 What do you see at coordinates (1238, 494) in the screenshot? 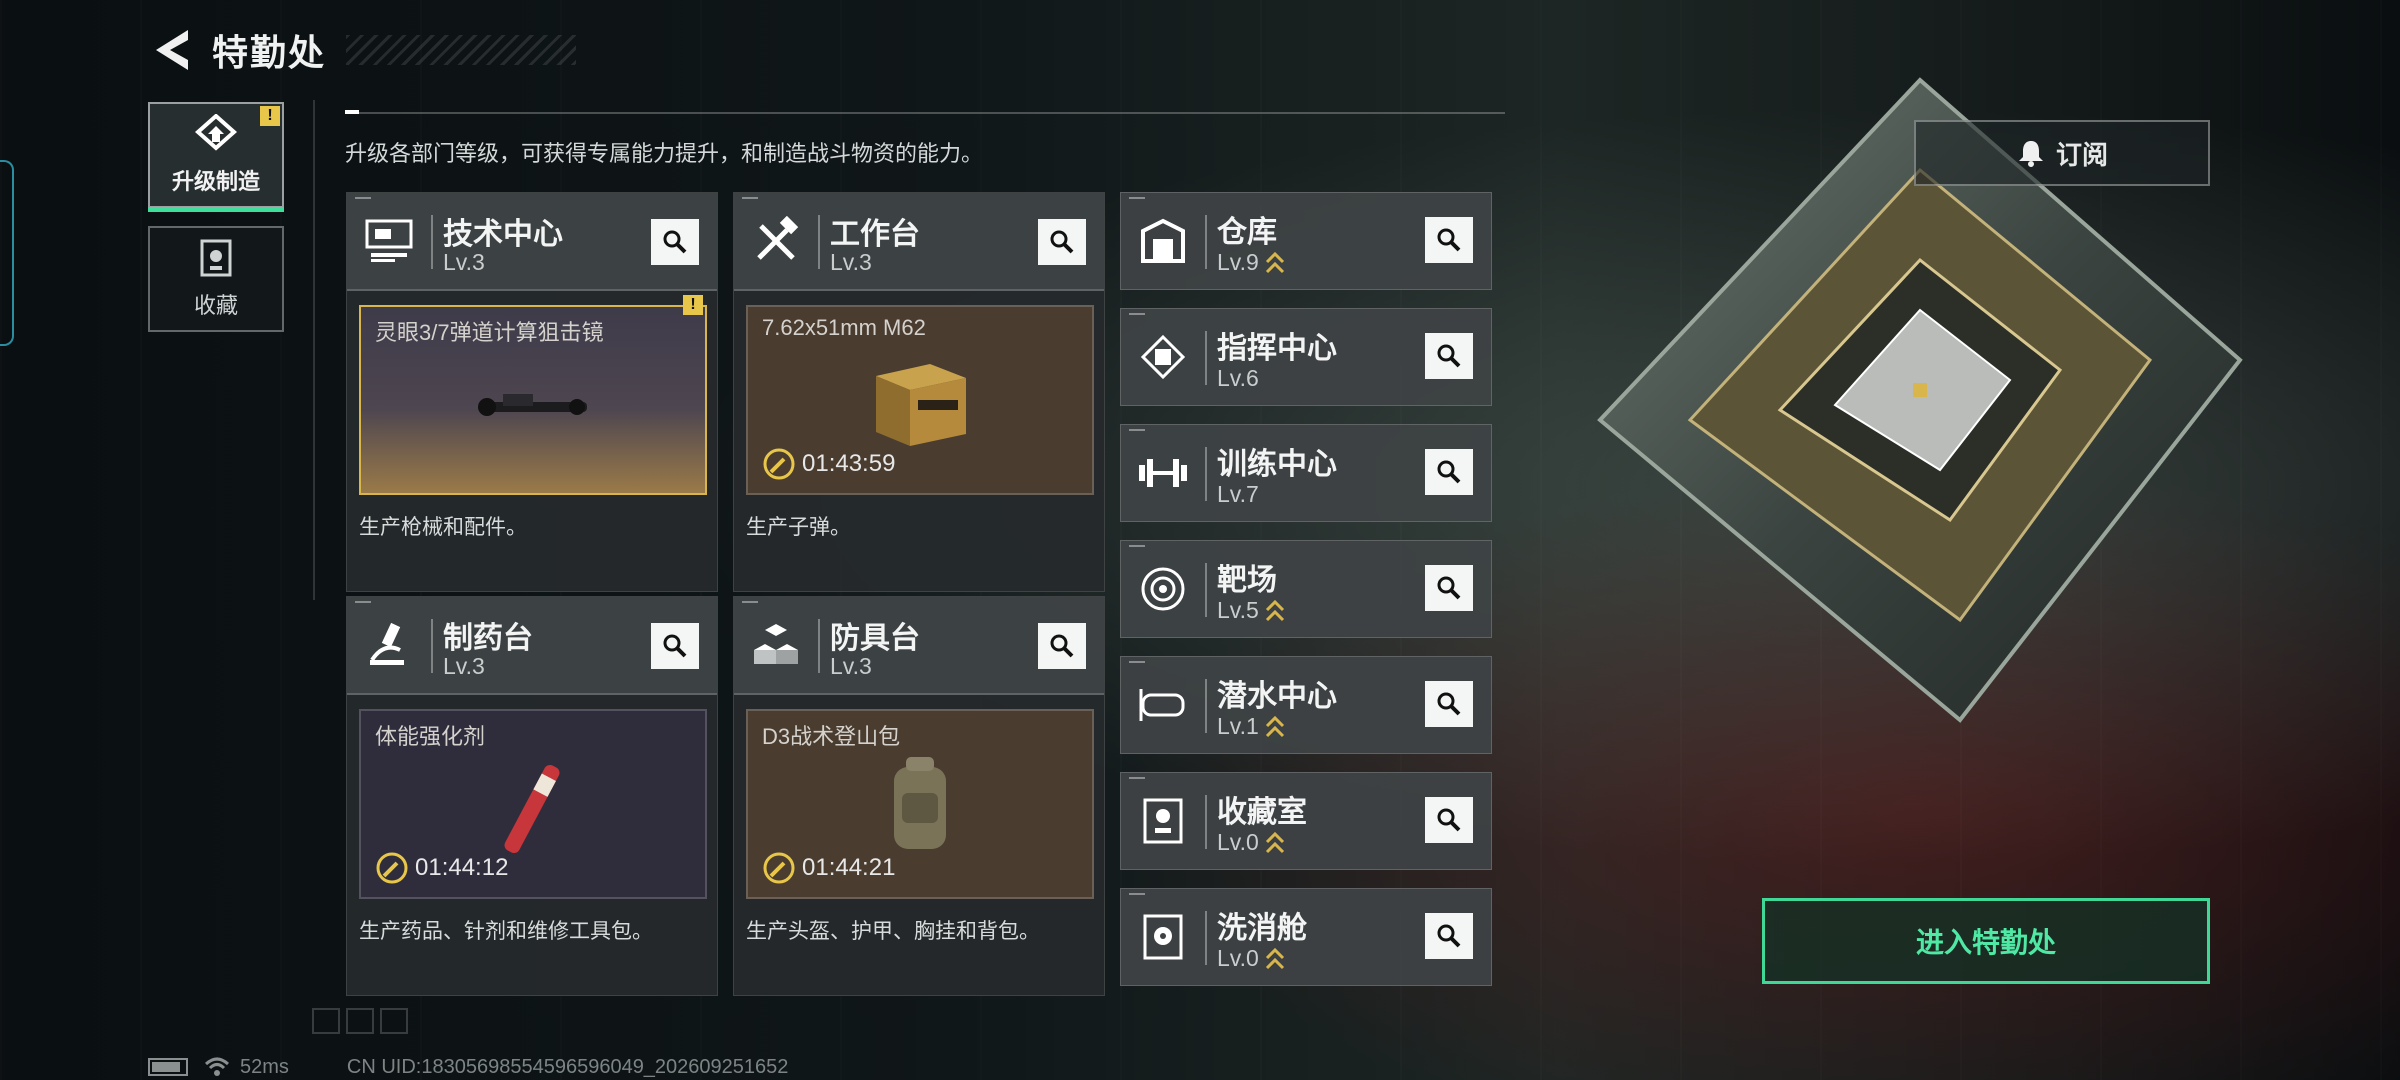
I see `facility-level: Lv.7` at bounding box center [1238, 494].